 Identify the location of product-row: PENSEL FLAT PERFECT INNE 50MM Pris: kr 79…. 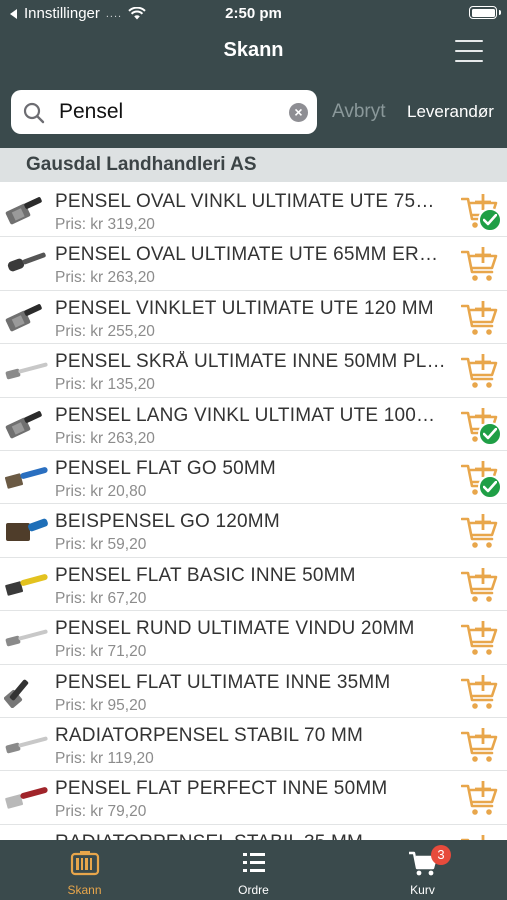
(253, 798).